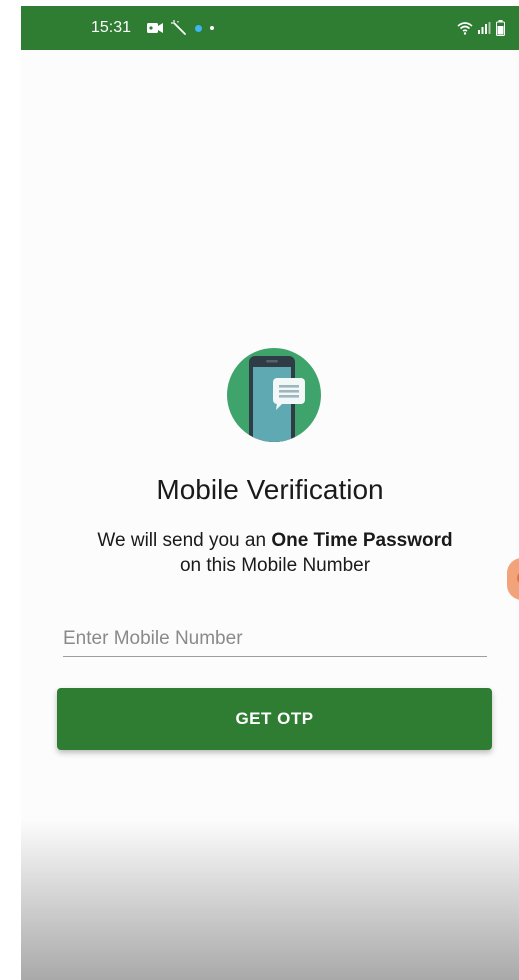 The height and width of the screenshot is (980, 519). What do you see at coordinates (513, 579) in the screenshot?
I see `floating-chat-head` at bounding box center [513, 579].